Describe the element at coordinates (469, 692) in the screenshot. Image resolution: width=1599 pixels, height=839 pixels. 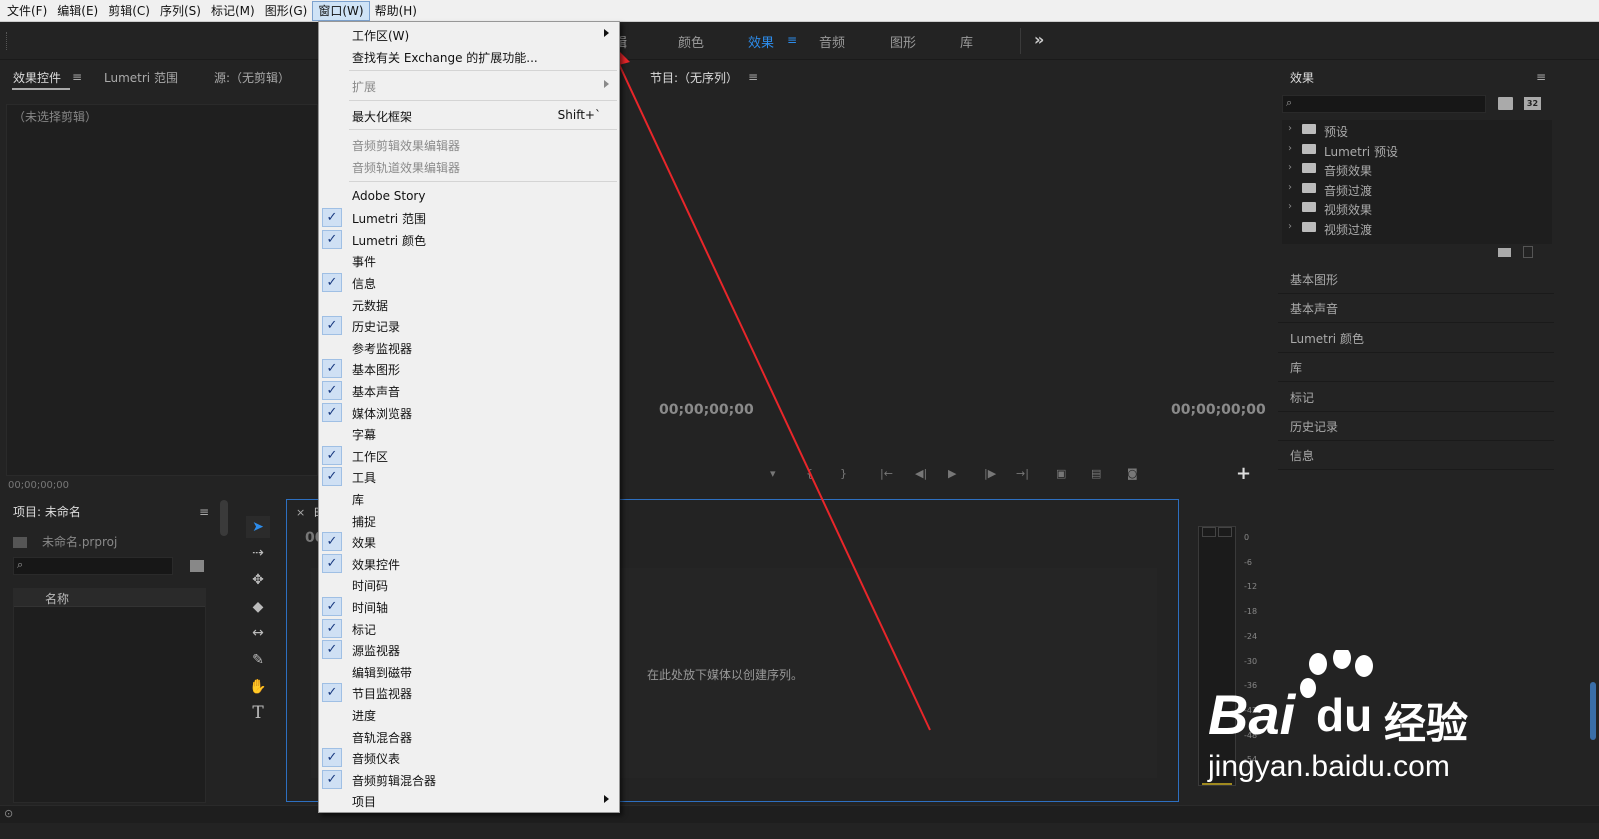
I see `window-menu-item: ✓ 节目监视器` at that location.